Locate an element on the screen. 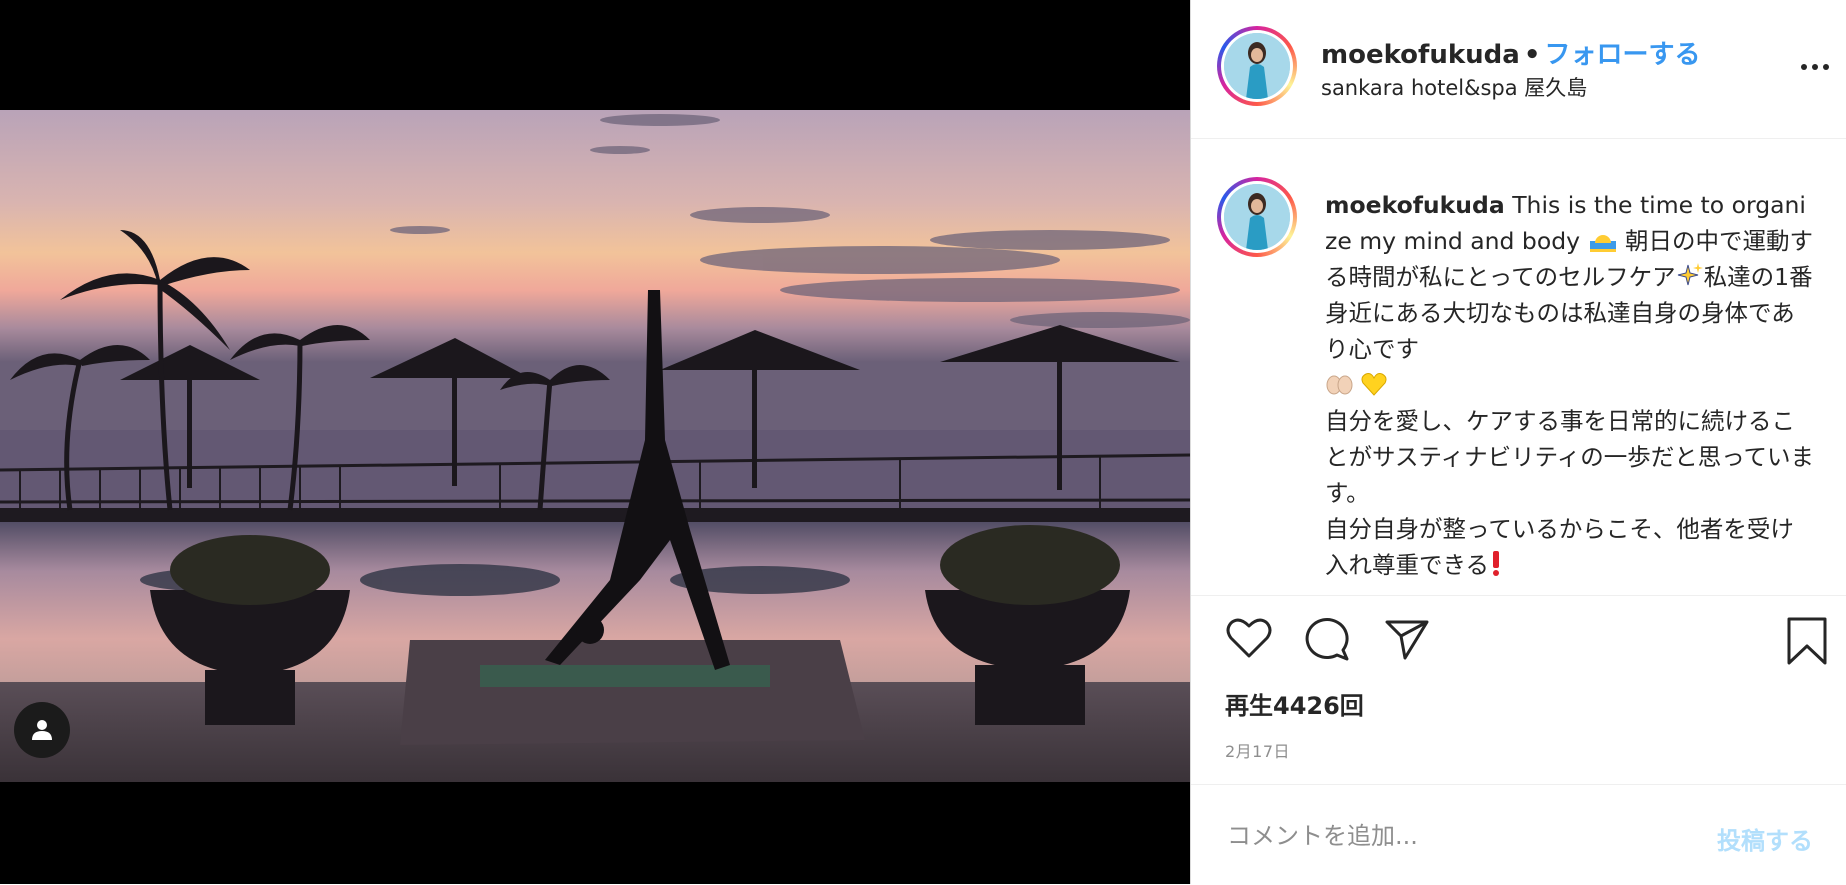  bookmark-button is located at coordinates (1807, 643).